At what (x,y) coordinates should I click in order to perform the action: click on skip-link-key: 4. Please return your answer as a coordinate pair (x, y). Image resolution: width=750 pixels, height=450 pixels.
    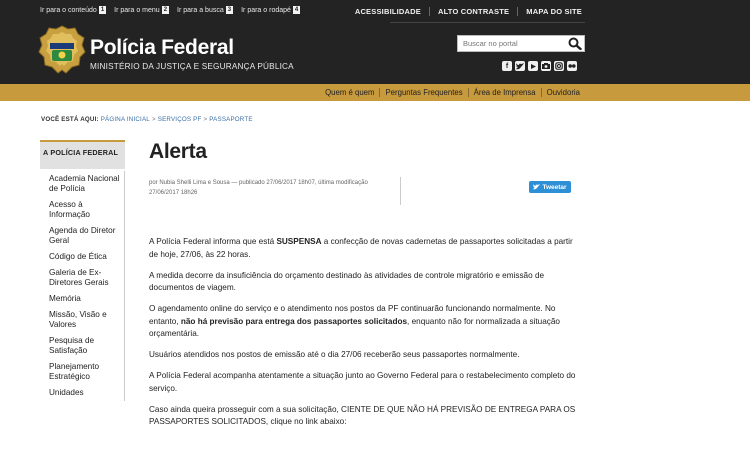
    Looking at the image, I should click on (296, 10).